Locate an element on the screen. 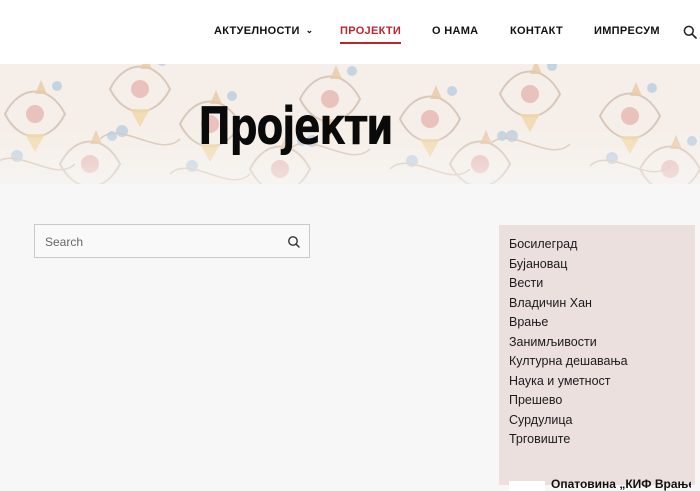 Image resolution: width=700 pixels, height=491 pixels. nav-item-kontakt: КОНТАКТ is located at coordinates (536, 31).